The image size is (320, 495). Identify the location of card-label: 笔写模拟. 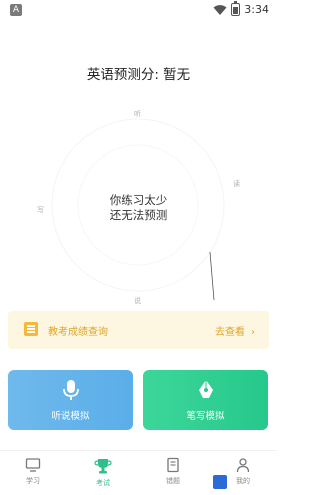
(205, 416).